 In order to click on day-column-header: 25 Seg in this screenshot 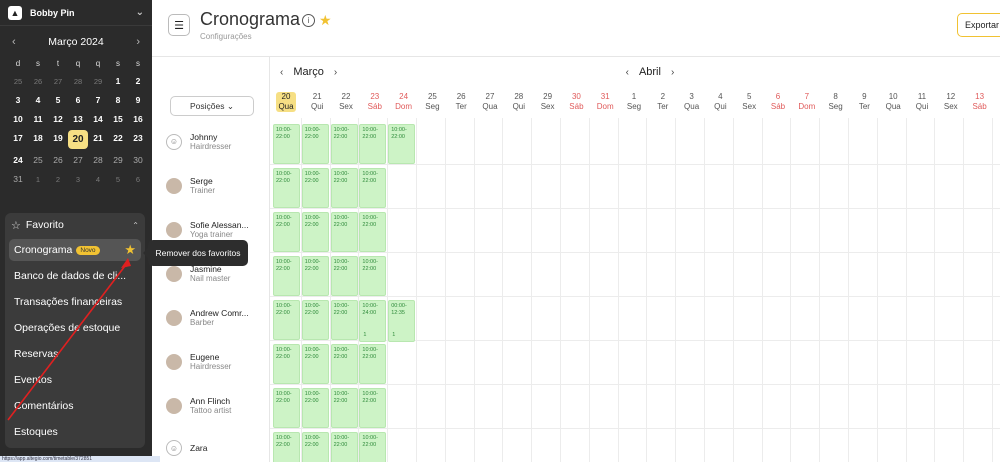, I will do `click(432, 102)`.